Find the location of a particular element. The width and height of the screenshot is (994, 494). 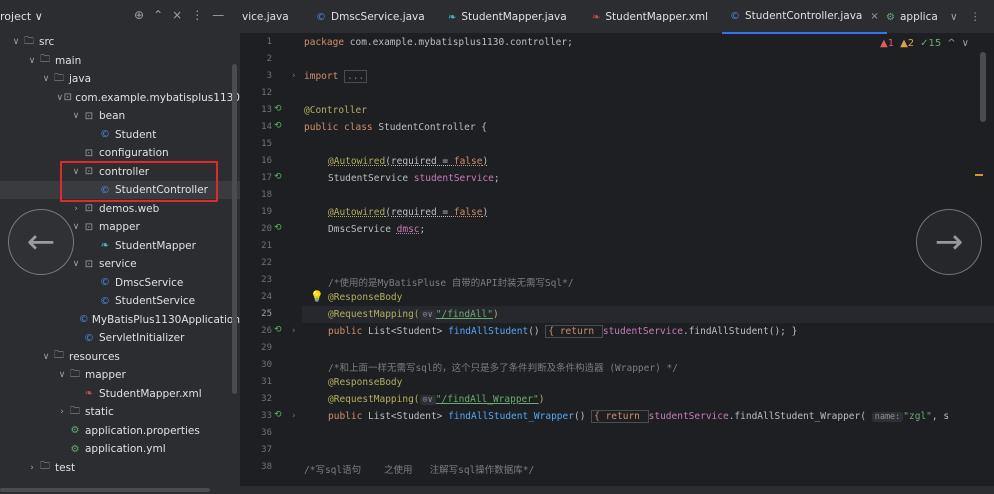

tree-item: ∨ 🗀 resources is located at coordinates (120, 357).